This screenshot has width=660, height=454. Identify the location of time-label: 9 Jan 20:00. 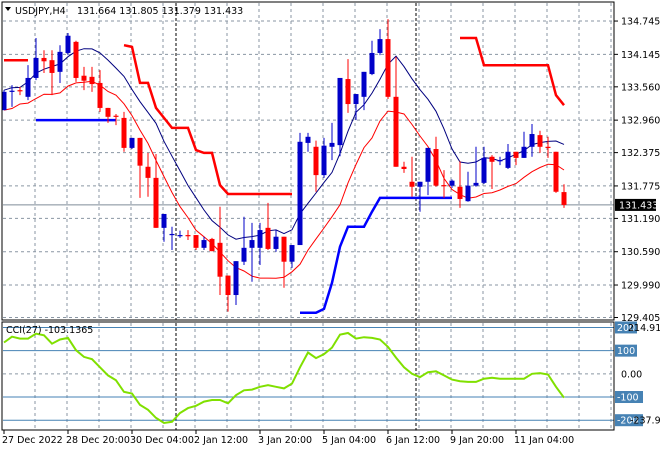
(477, 440).